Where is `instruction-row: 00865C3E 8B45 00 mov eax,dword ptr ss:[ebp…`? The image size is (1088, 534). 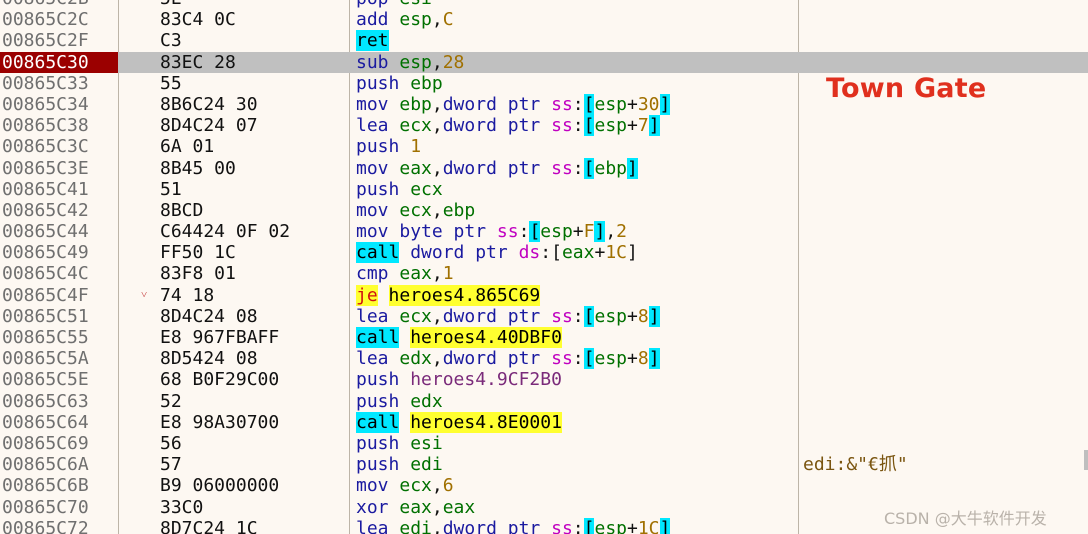
instruction-row: 00865C3E 8B45 00 mov eax,dword ptr ss:[ebp… is located at coordinates (544, 168).